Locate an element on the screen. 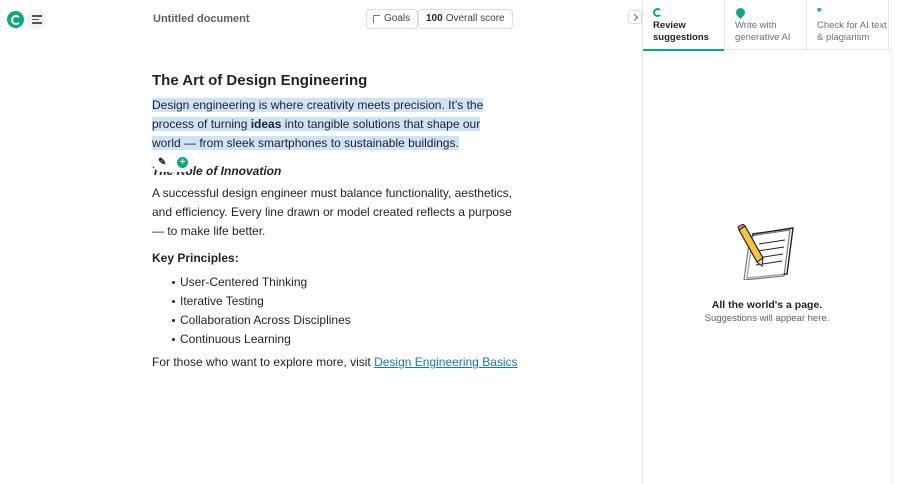  score-label: Overall score is located at coordinates (475, 18).